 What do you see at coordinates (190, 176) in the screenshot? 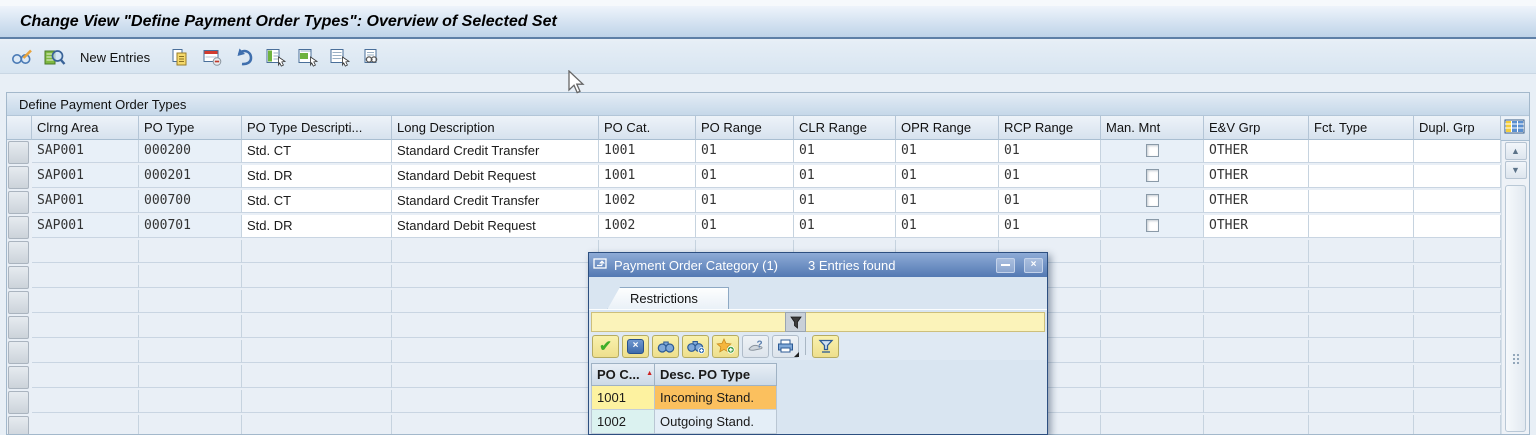
I see `cell-po-type: 000201` at bounding box center [190, 176].